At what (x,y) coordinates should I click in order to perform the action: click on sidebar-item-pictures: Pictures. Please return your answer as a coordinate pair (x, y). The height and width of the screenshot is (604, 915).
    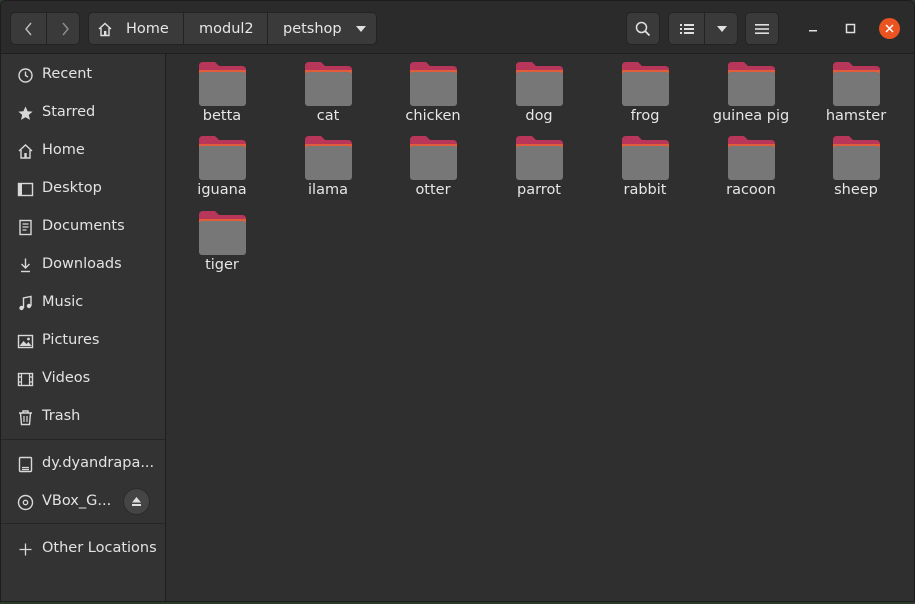
    Looking at the image, I should click on (83, 341).